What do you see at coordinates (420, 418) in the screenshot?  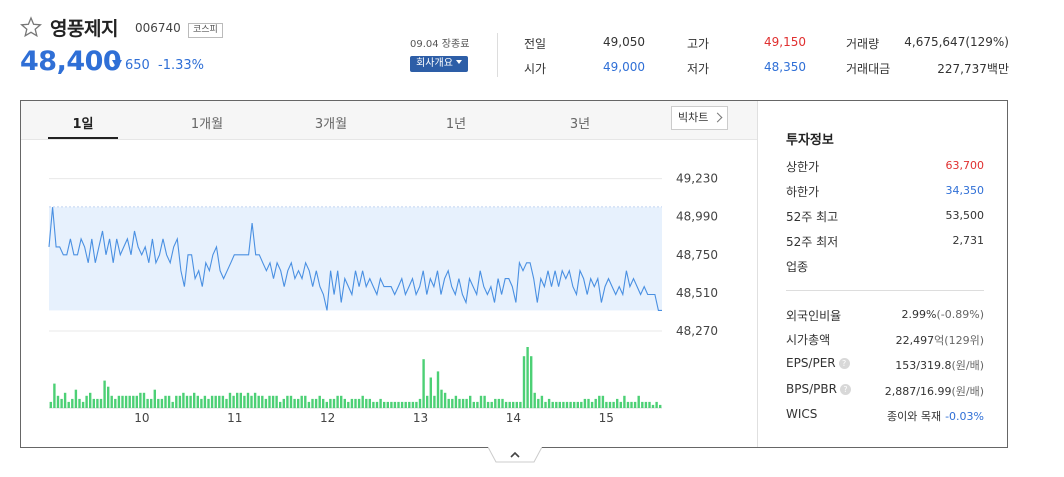 I see `x-tick-label: 13` at bounding box center [420, 418].